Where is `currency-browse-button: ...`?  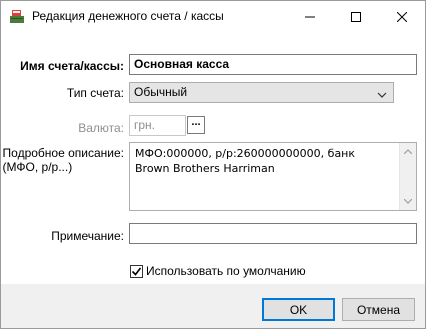 currency-browse-button: ... is located at coordinates (196, 125).